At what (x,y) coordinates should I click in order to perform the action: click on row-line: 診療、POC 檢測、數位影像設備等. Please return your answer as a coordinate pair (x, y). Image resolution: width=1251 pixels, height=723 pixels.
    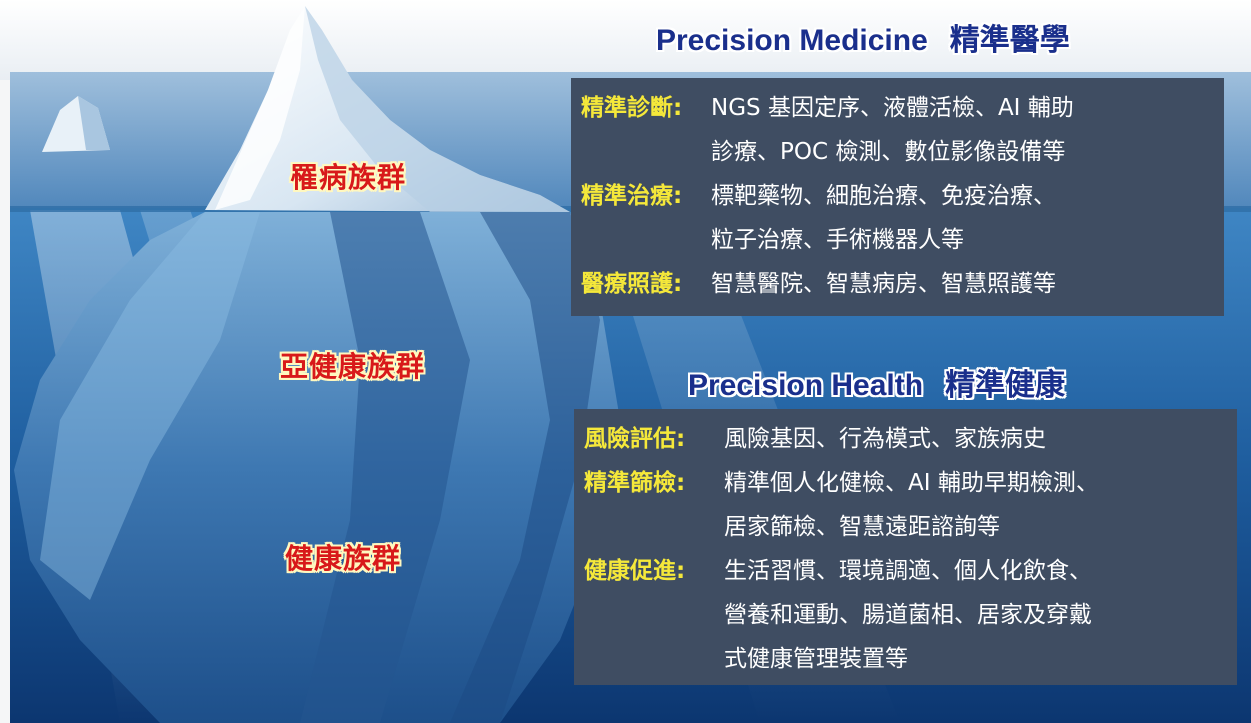
    Looking at the image, I should click on (888, 152).